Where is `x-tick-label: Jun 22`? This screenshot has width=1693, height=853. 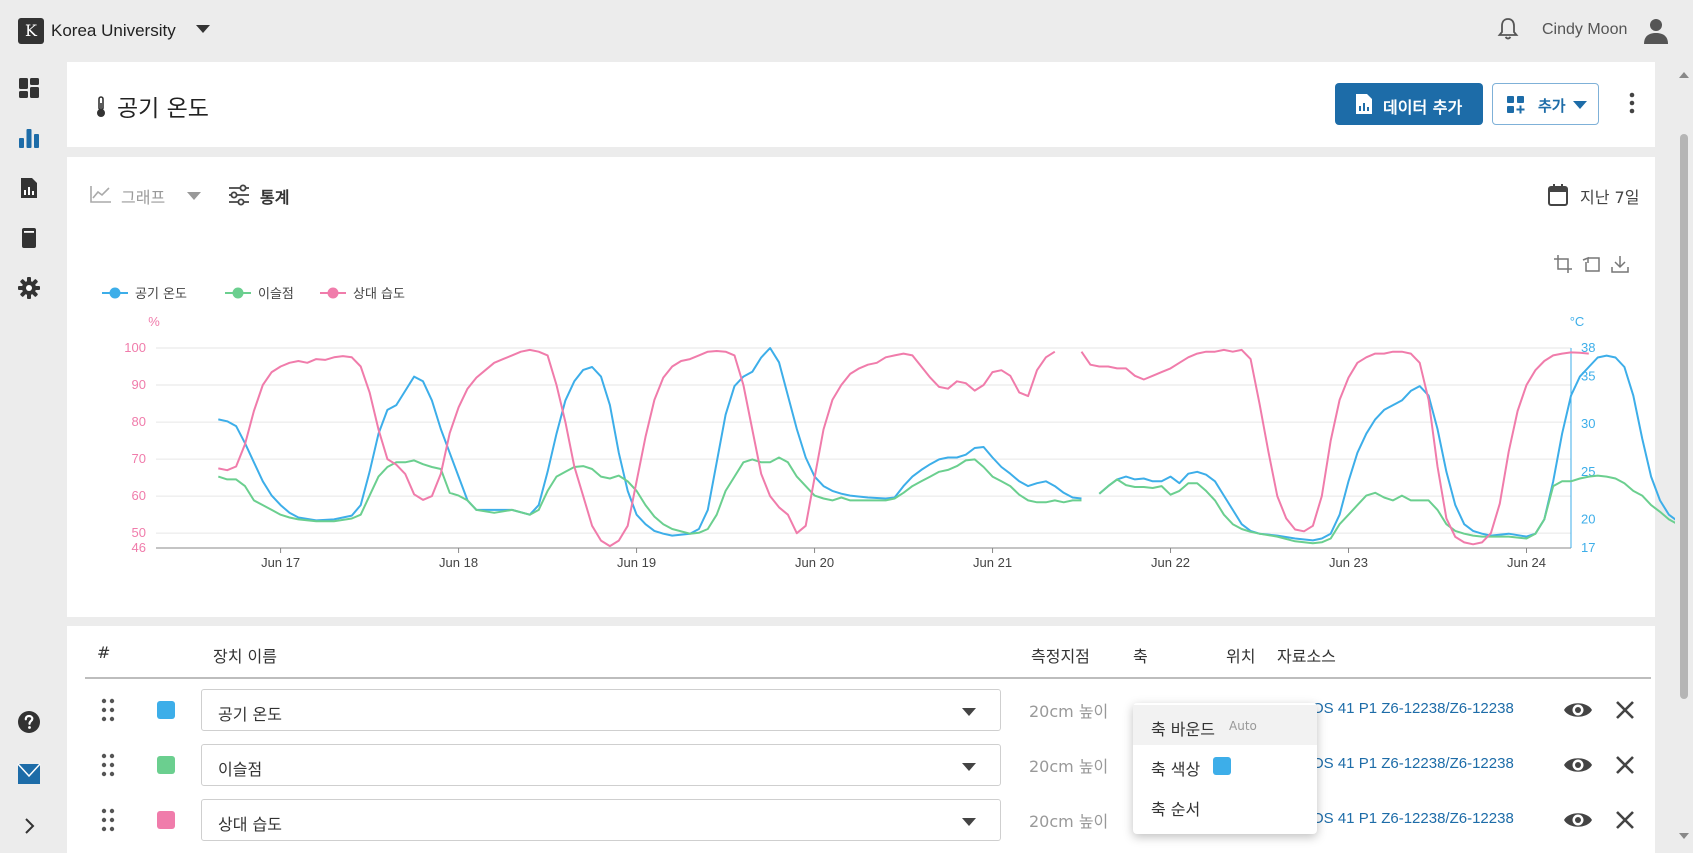 x-tick-label: Jun 22 is located at coordinates (1170, 562).